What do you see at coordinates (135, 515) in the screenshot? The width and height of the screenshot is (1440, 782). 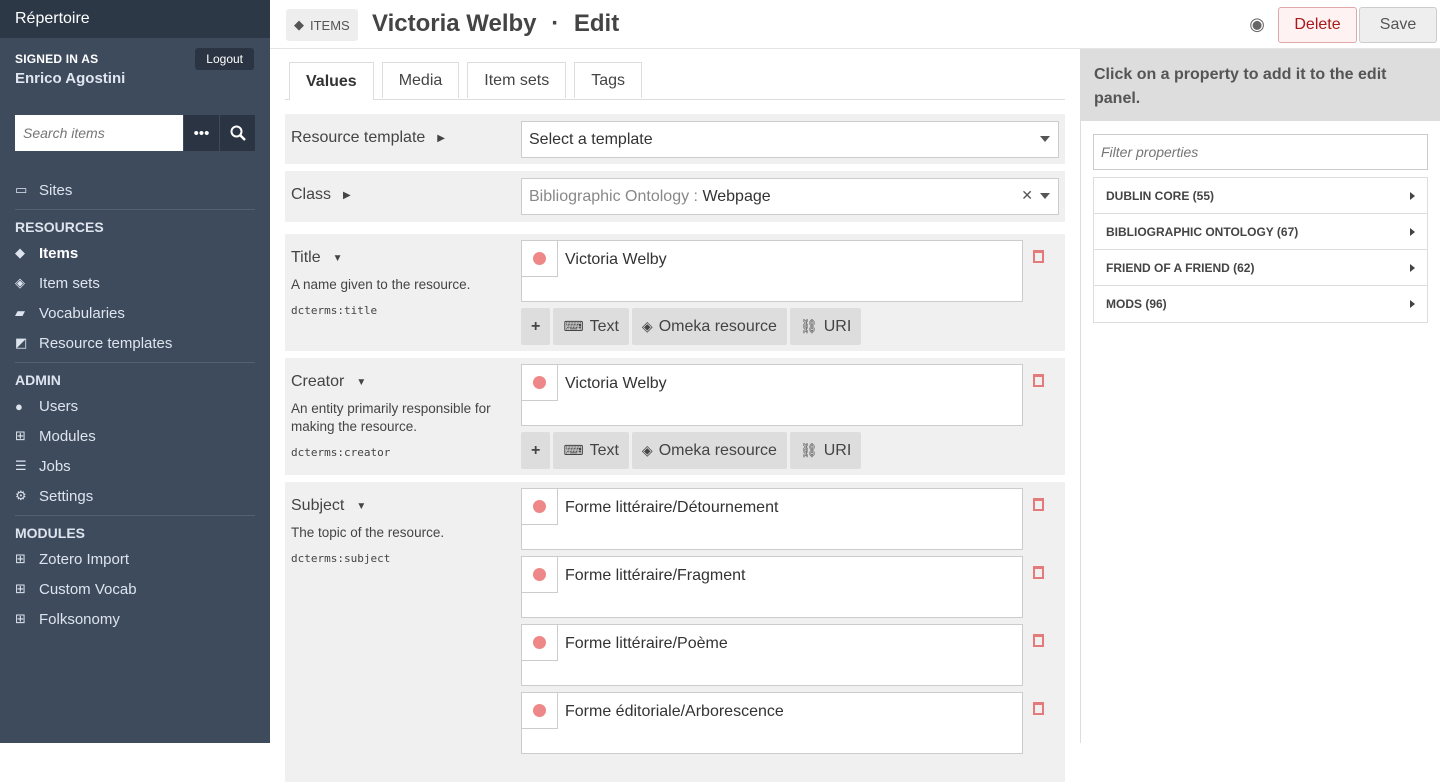 I see `divider` at bounding box center [135, 515].